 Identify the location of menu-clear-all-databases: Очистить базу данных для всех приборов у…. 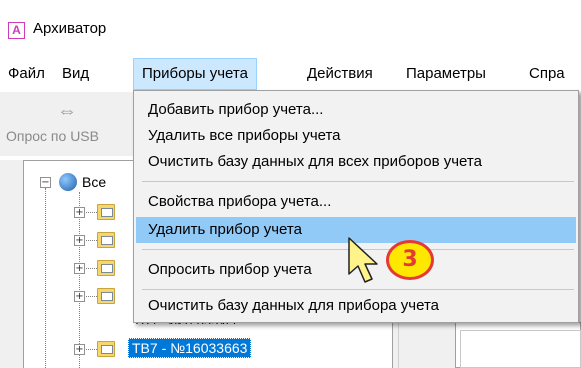
(356, 162).